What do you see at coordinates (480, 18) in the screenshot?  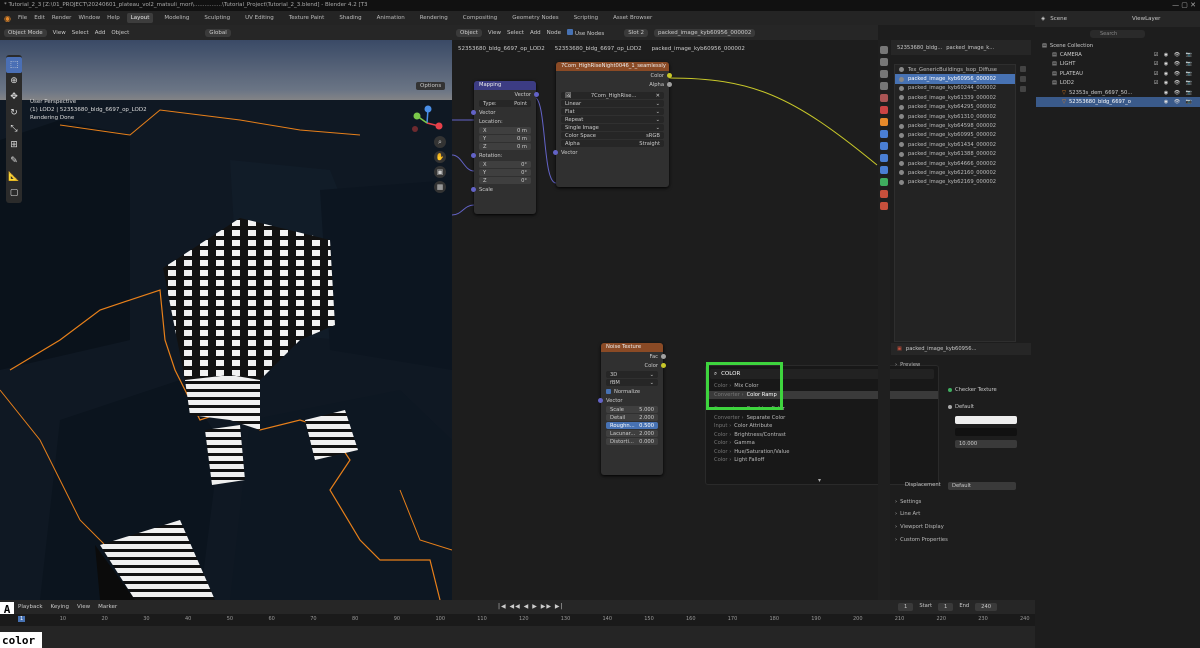 I see `tab-compositing: Compositing` at bounding box center [480, 18].